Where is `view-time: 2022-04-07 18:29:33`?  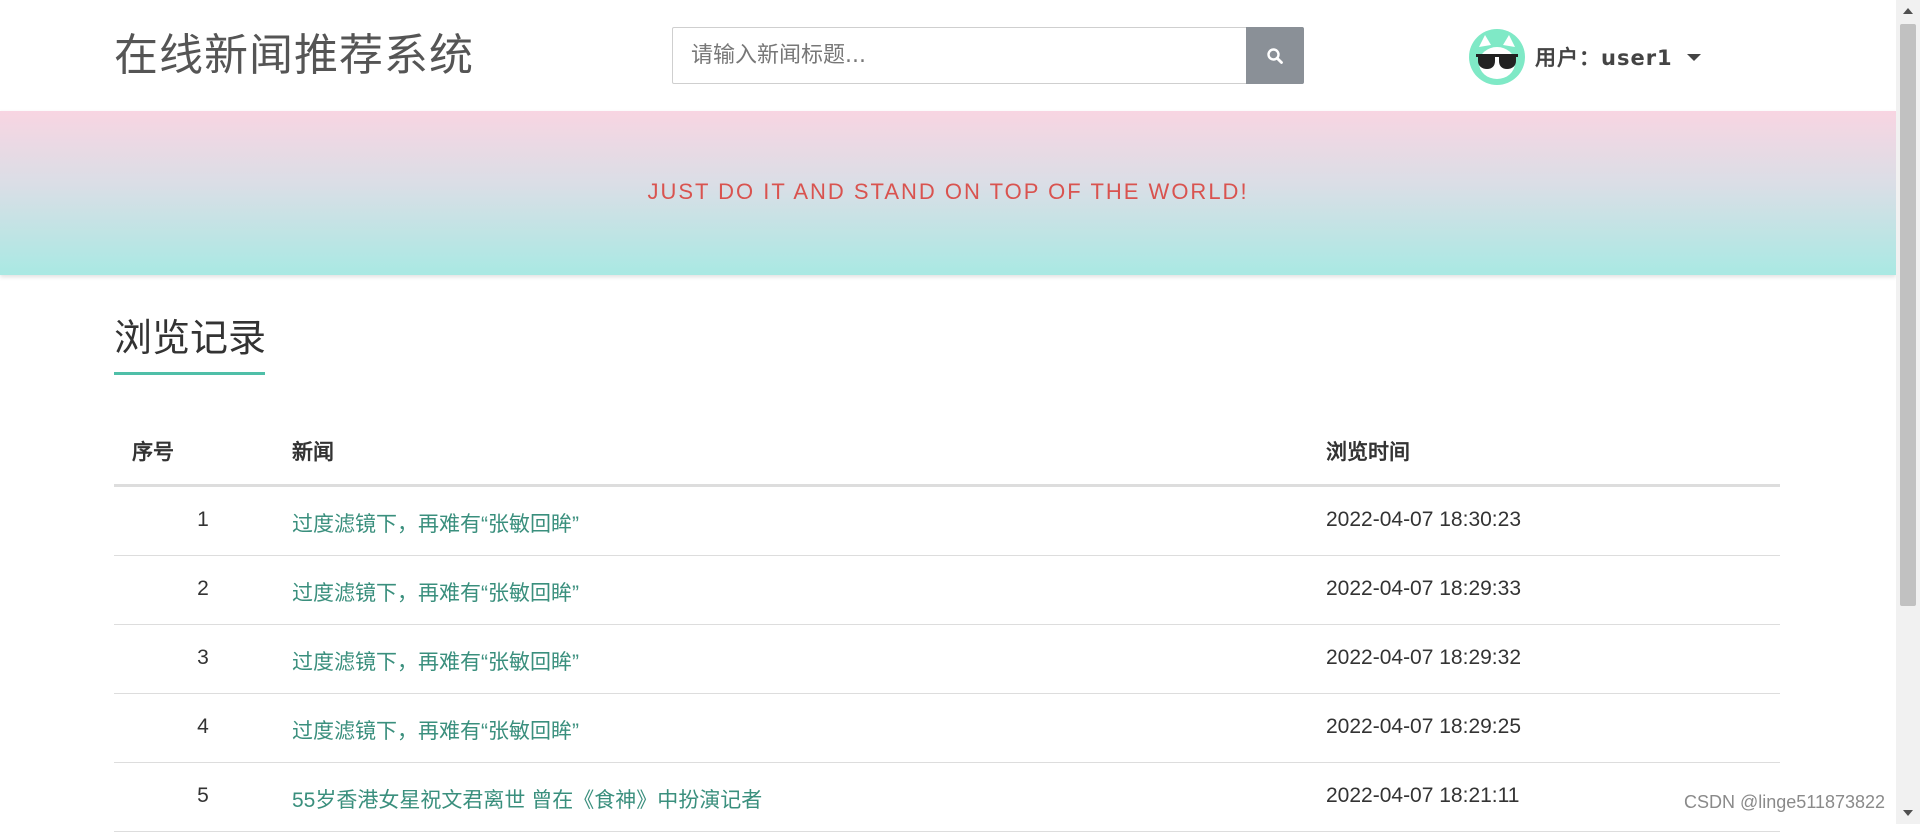 view-time: 2022-04-07 18:29:33 is located at coordinates (1423, 588).